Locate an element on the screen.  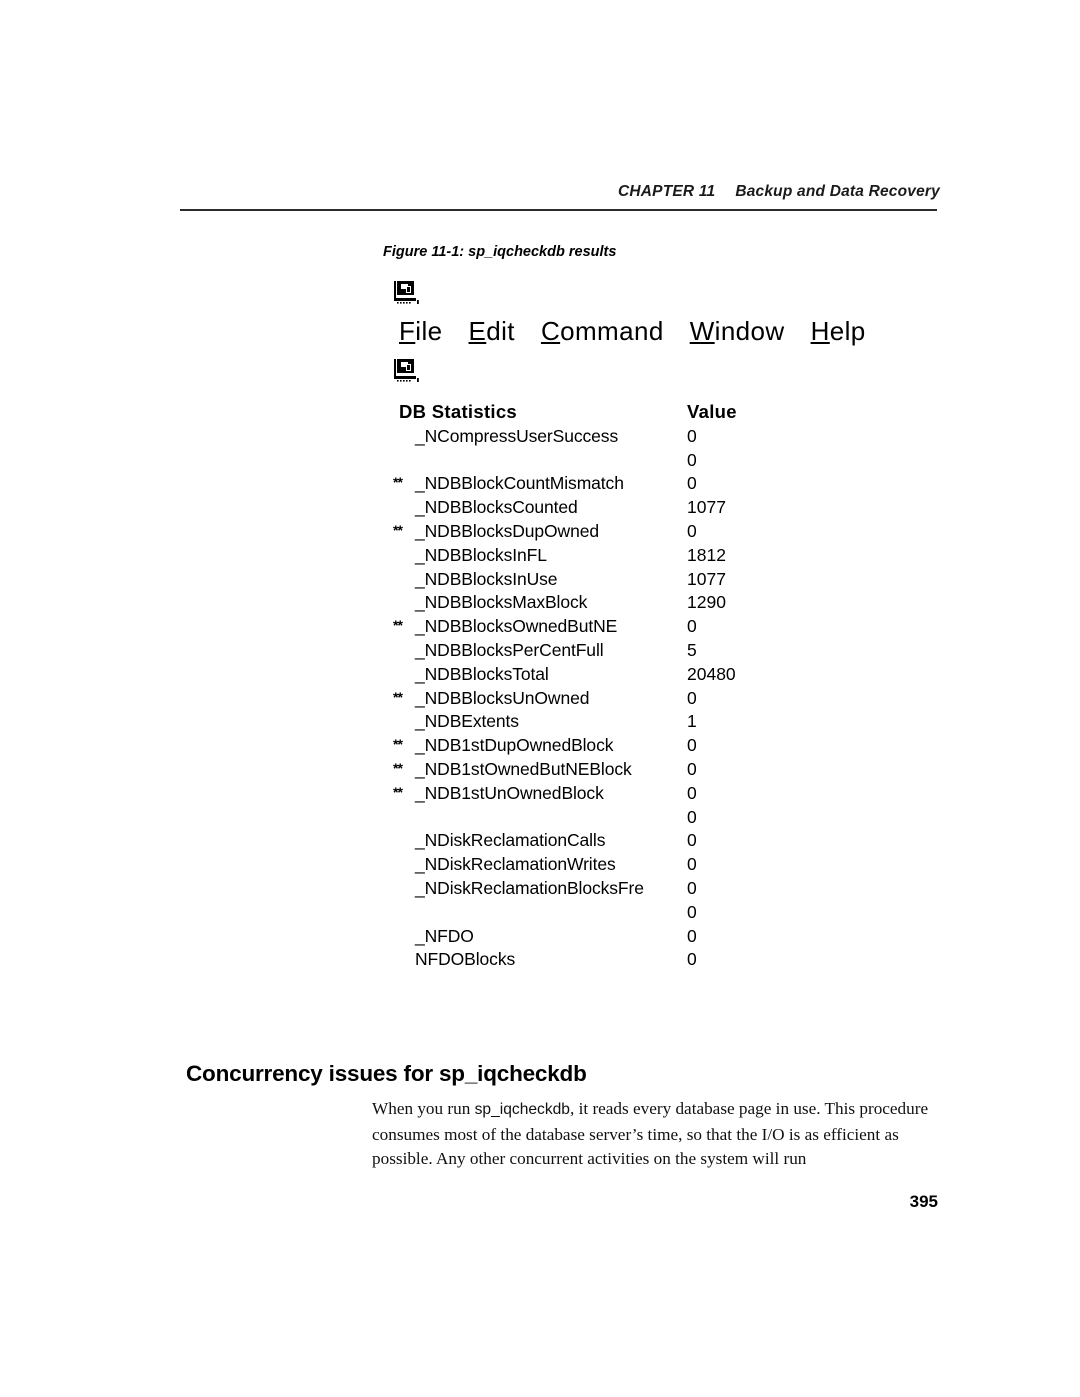
table-row: _NDBBlocksPerCentFull 5 is located at coordinates (603, 651).